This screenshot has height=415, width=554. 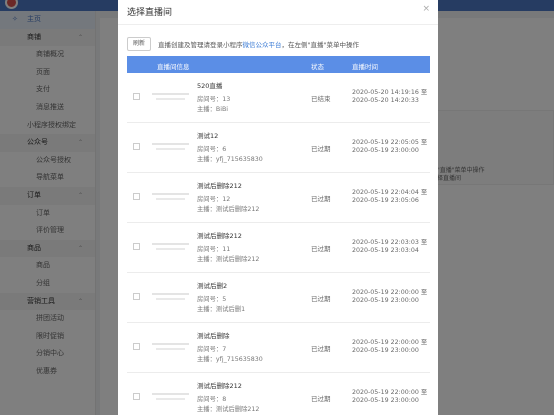 I want to click on room-number: 房间号：12, so click(x=214, y=199).